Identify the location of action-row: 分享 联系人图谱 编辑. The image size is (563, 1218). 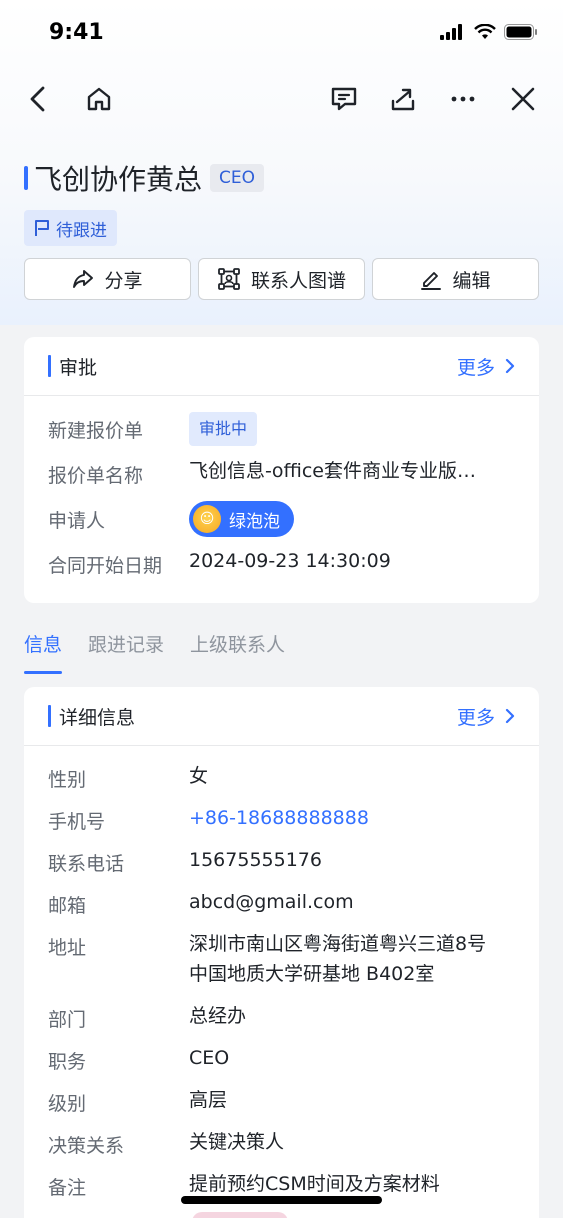
(281, 279).